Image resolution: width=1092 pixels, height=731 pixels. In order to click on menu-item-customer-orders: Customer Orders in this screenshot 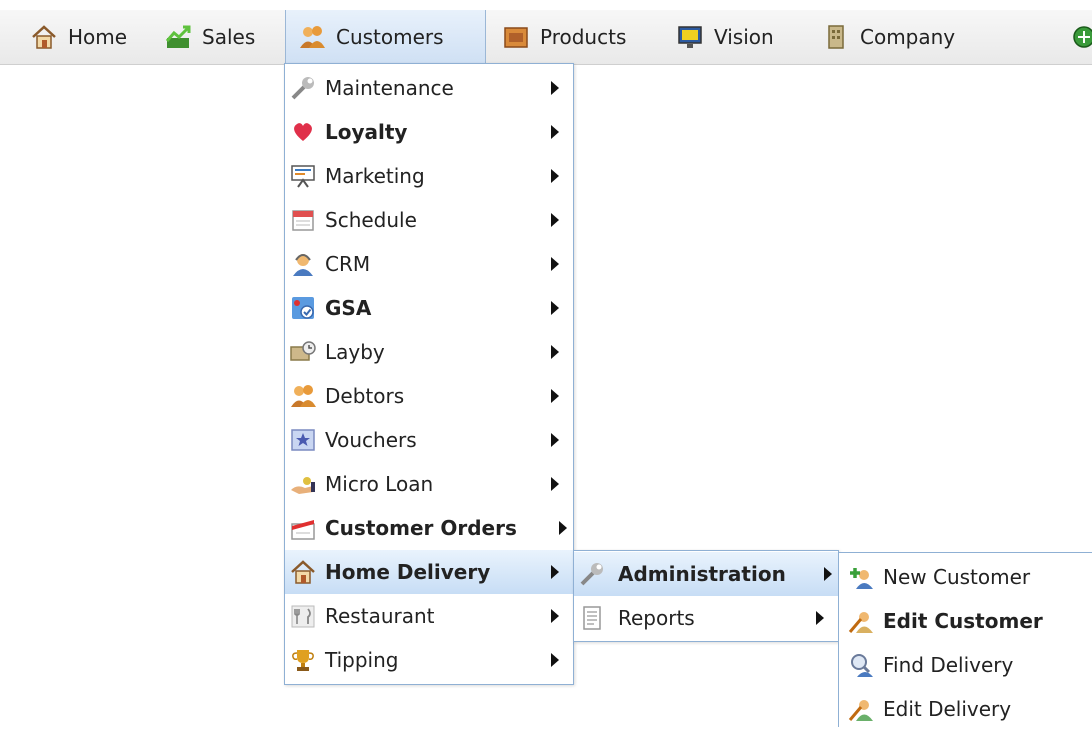, I will do `click(429, 528)`.